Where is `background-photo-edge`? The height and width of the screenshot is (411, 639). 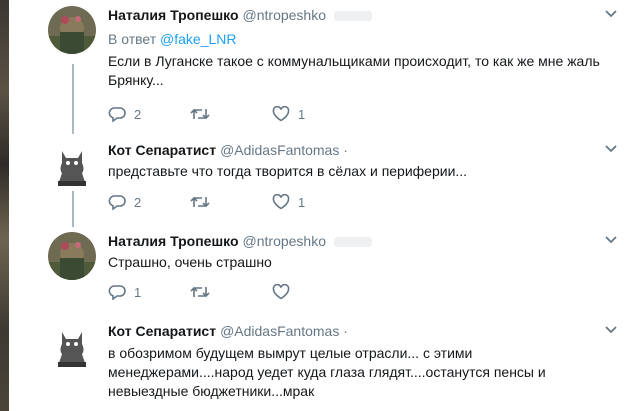
background-photo-edge is located at coordinates (4, 205).